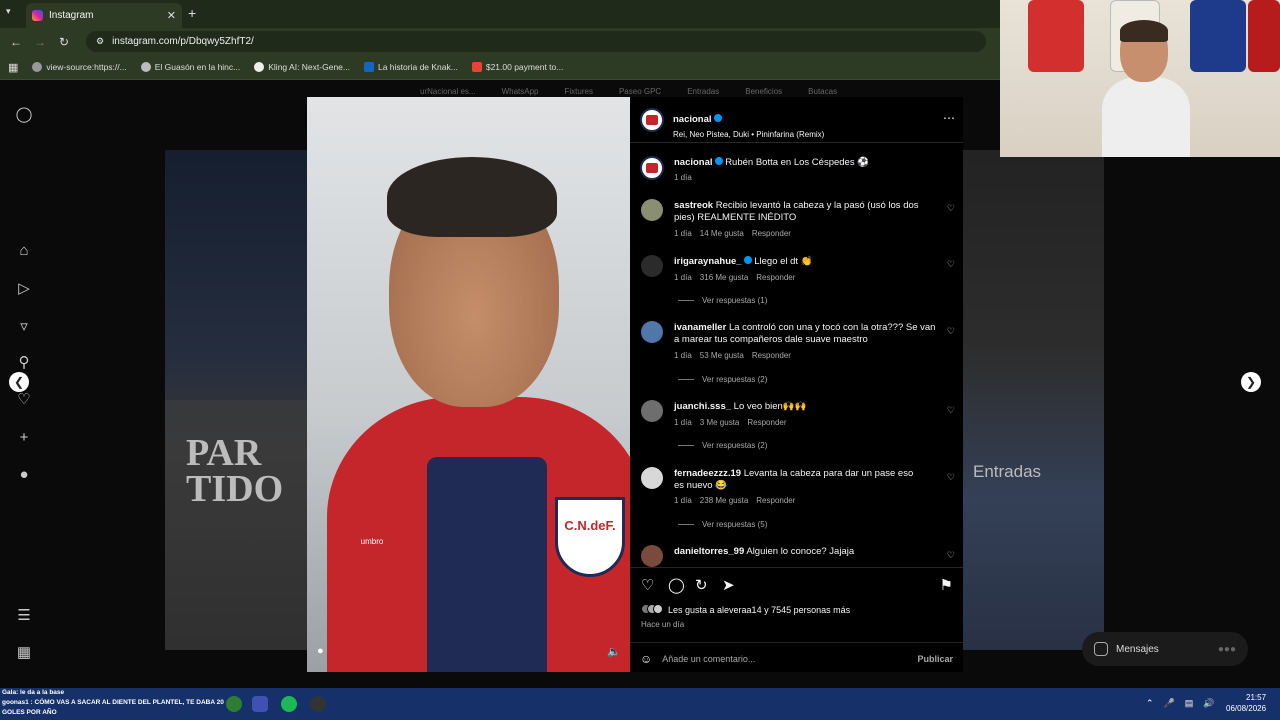 This screenshot has height=720, width=1280. I want to click on home-icon: ⌂, so click(24, 251).